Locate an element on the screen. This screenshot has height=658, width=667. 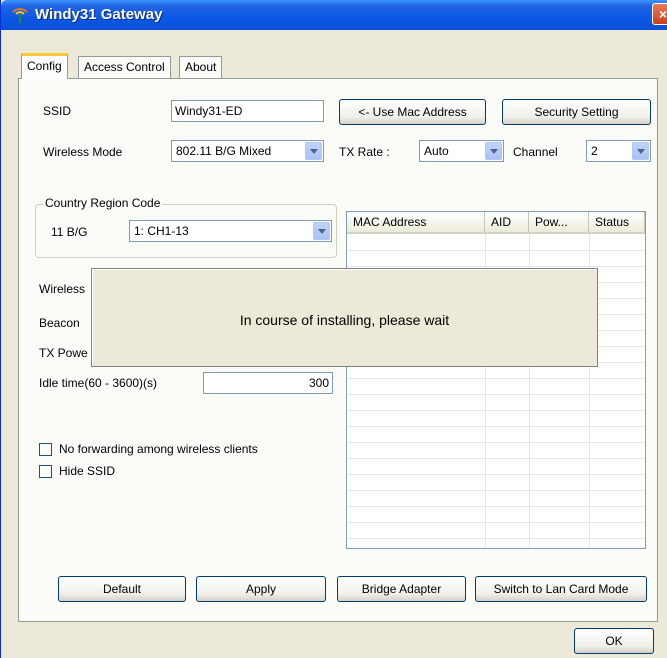
no-forwarding-checkbox is located at coordinates (45, 449).